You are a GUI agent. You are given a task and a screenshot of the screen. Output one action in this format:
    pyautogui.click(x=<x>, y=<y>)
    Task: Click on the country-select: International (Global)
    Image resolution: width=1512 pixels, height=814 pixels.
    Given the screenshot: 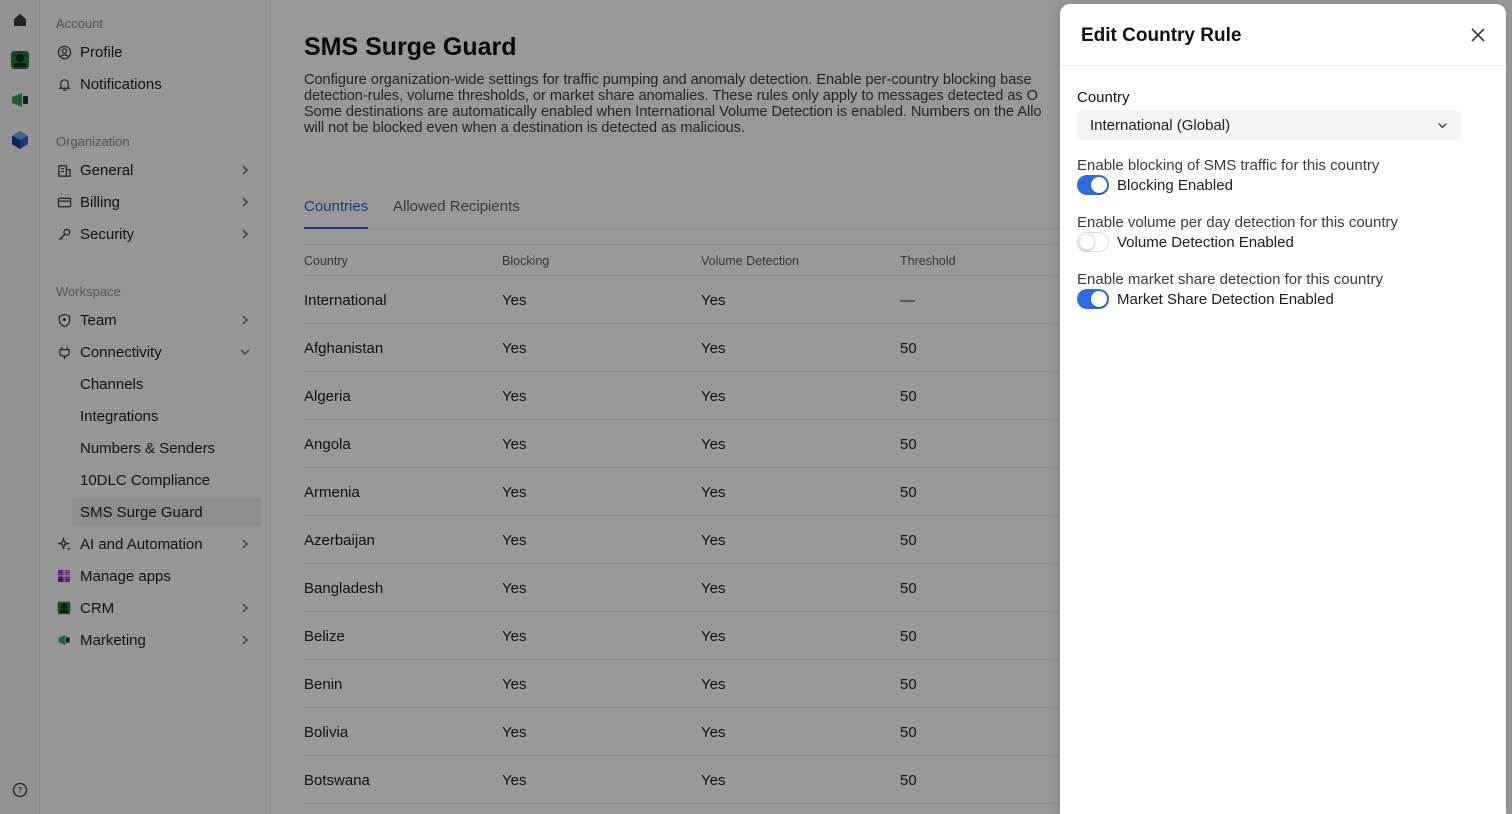 What is the action you would take?
    pyautogui.click(x=1269, y=125)
    